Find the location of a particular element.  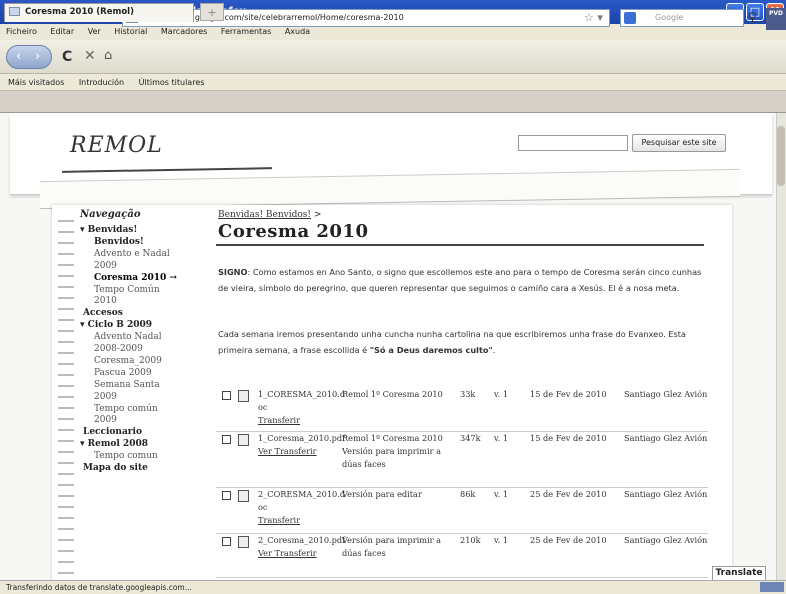

sidebar-item: ▾ Remol 2008 is located at coordinates (114, 444).